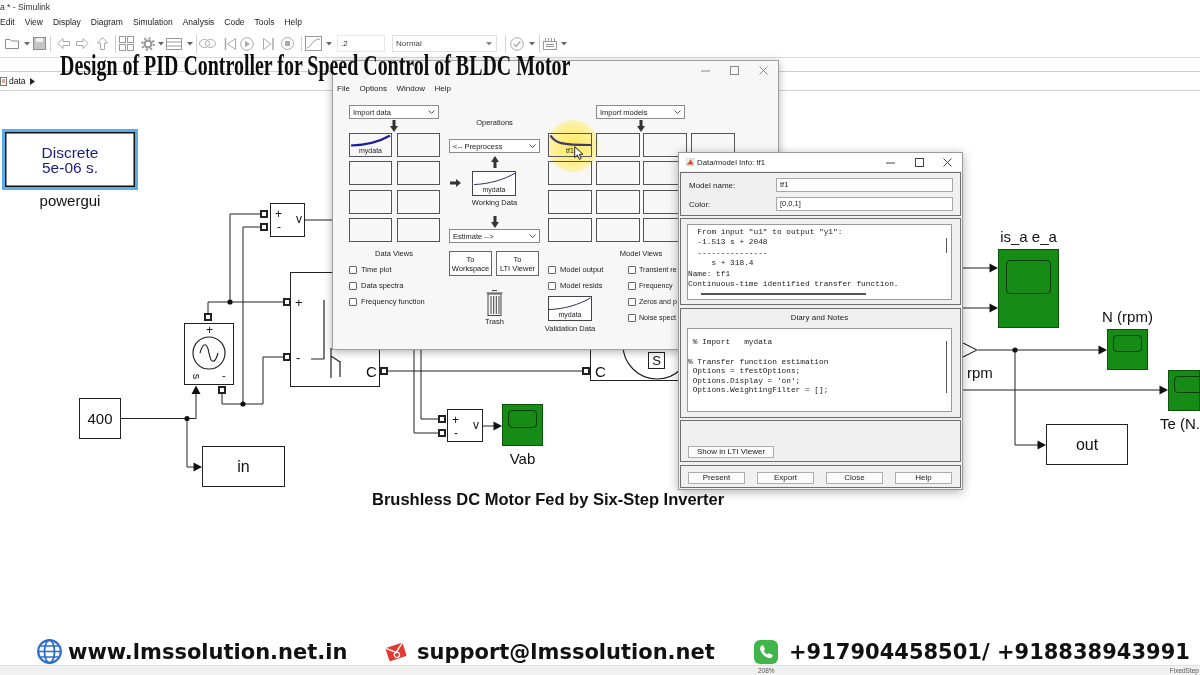 Image resolution: width=1200 pixels, height=675 pixels. What do you see at coordinates (148, 43) in the screenshot?
I see `settings-icon` at bounding box center [148, 43].